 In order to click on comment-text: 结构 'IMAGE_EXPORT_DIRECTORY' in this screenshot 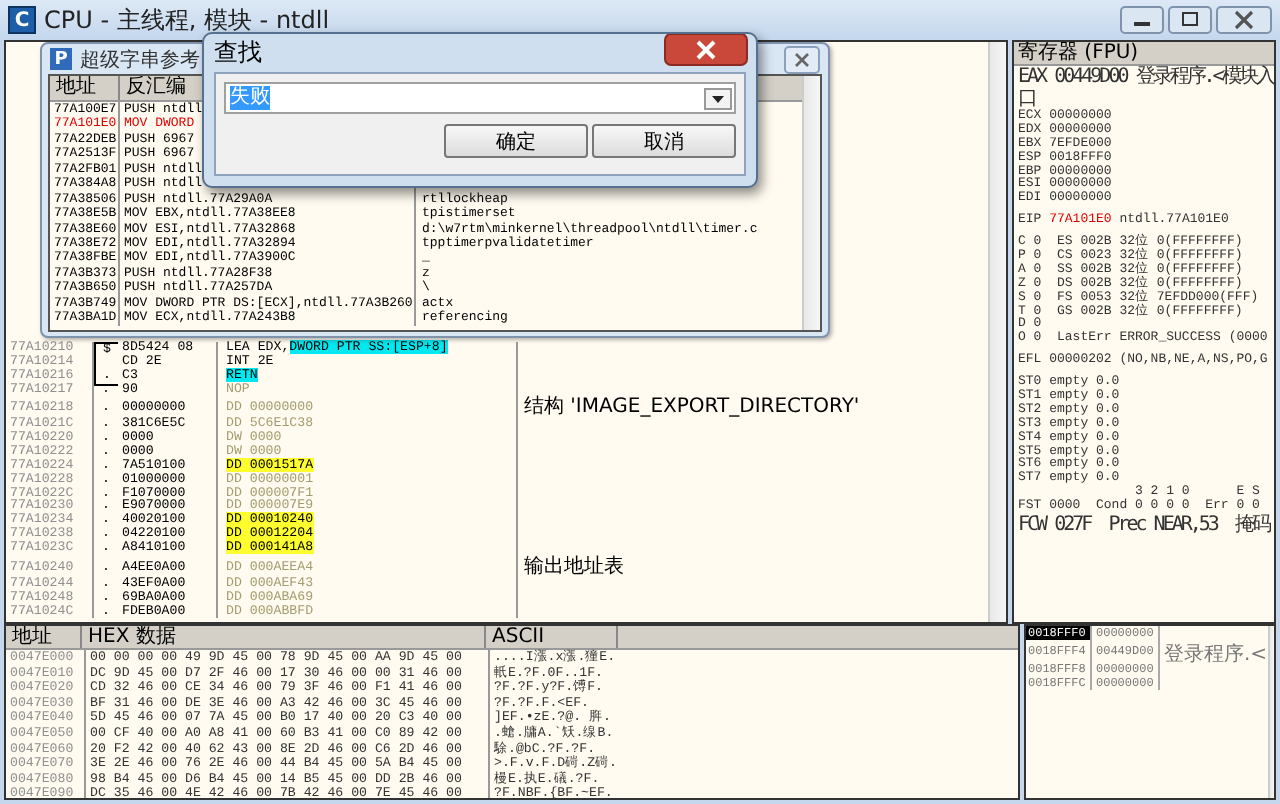, I will do `click(692, 407)`.